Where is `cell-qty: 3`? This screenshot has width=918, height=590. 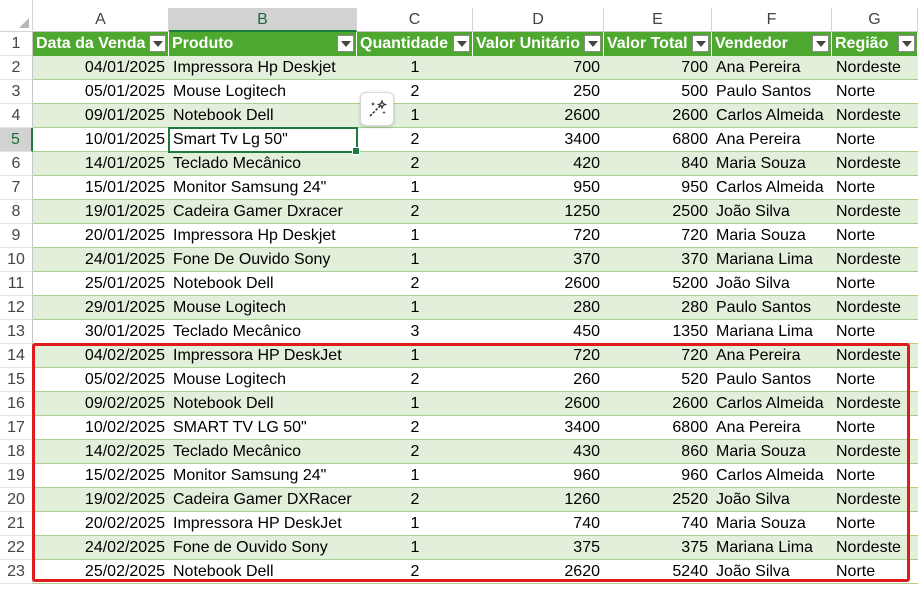
cell-qty: 3 is located at coordinates (415, 332).